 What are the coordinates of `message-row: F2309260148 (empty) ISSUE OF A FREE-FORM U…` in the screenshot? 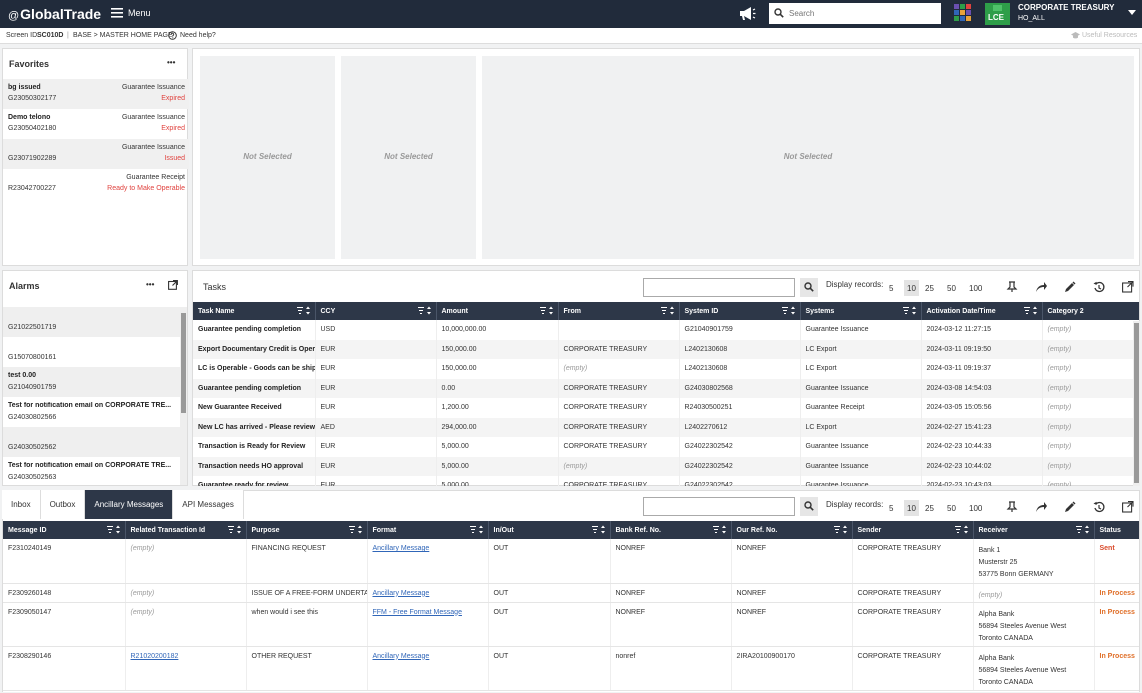 It's located at (571, 593).